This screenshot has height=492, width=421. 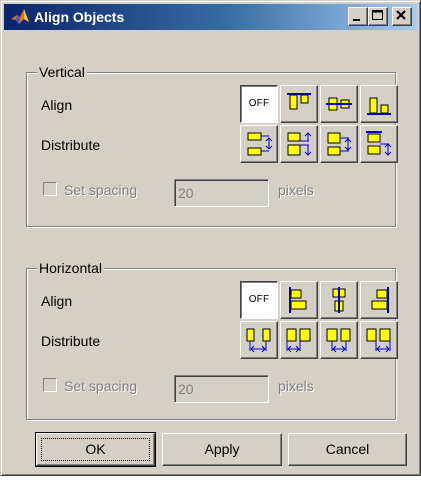 I want to click on horizontal-align-label: Align, so click(x=57, y=301).